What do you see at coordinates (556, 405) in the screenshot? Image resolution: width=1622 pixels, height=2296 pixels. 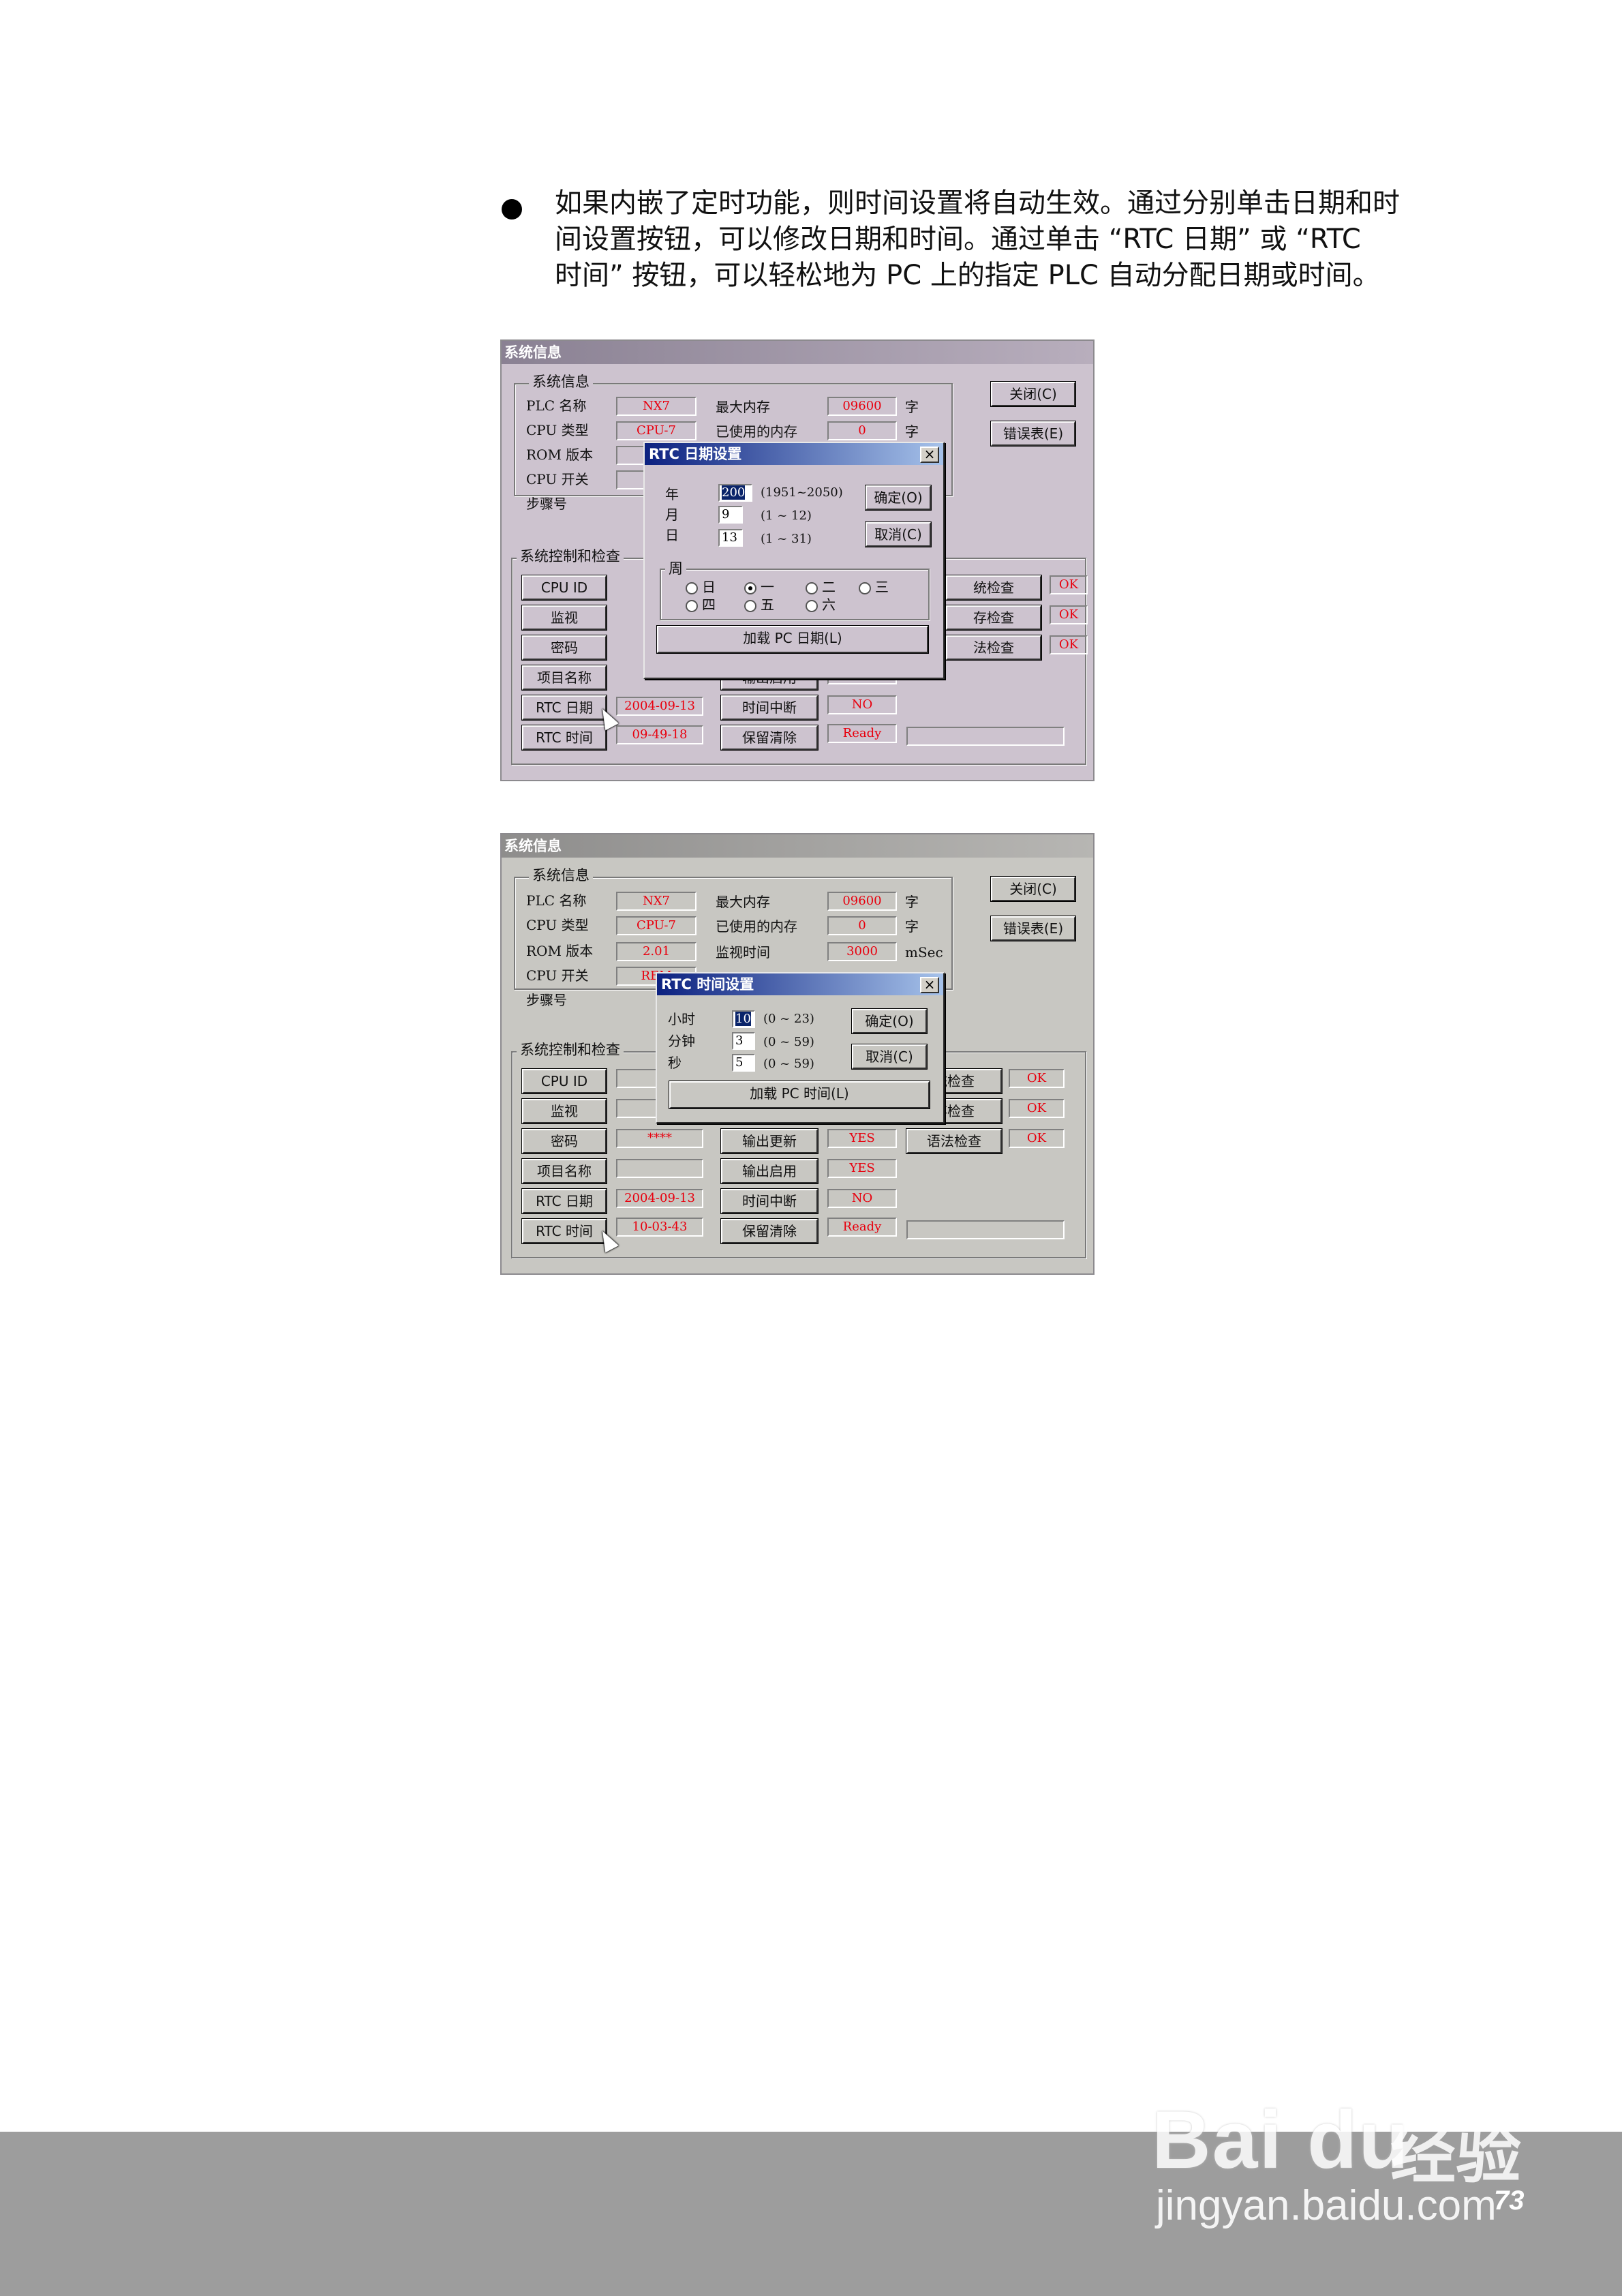 I see `plc-name-label: PLC 名称` at bounding box center [556, 405].